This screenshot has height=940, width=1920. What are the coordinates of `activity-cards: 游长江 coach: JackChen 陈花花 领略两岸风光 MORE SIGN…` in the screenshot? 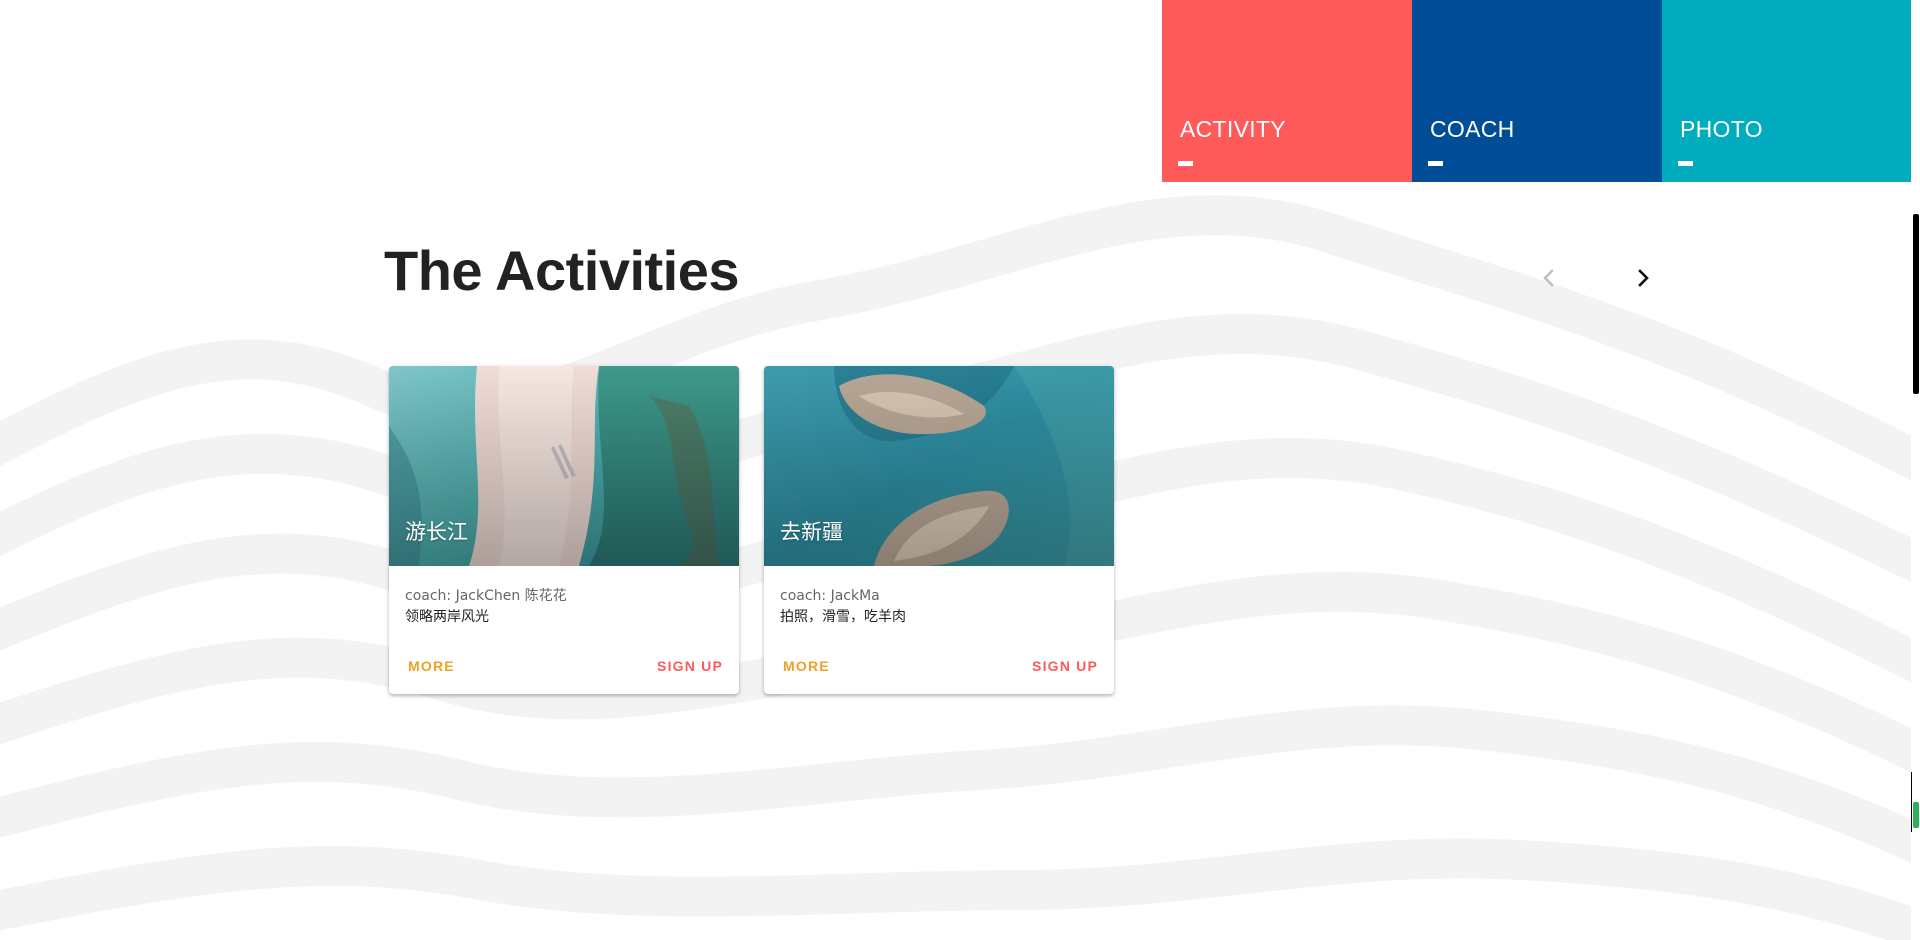 It's located at (751, 530).